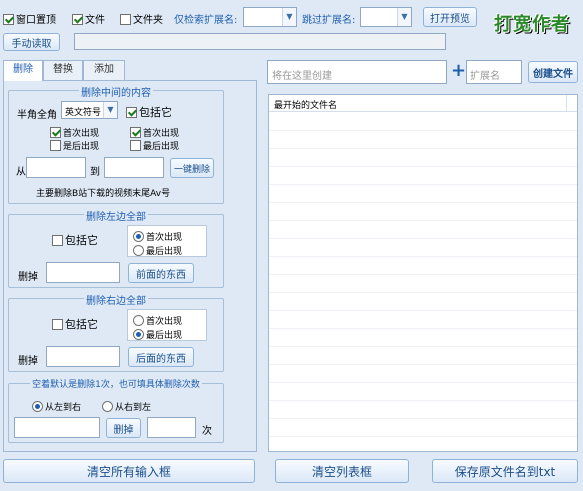 The height and width of the screenshot is (491, 583). What do you see at coordinates (171, 427) in the screenshot?
I see `times-input` at bounding box center [171, 427].